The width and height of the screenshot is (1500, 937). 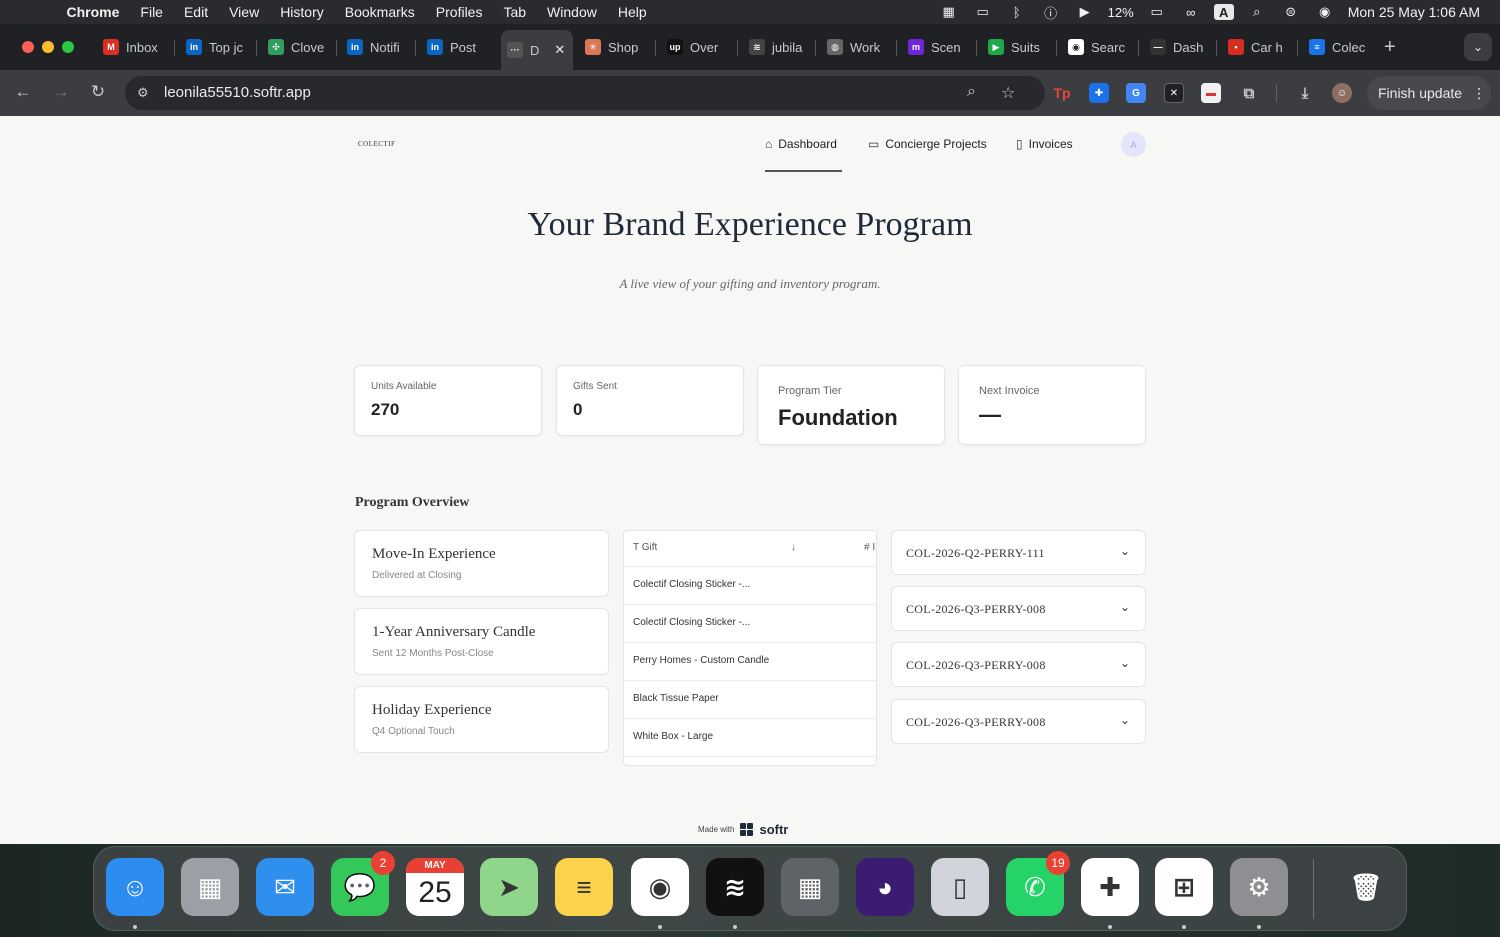 I want to click on menu-file: File, so click(x=152, y=12).